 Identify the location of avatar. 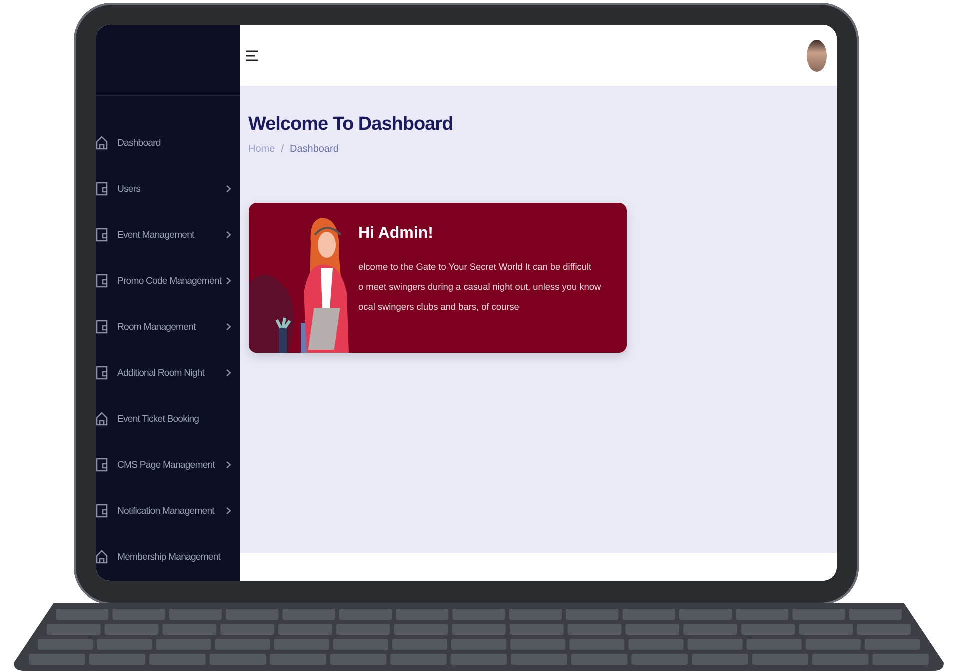
(816, 56).